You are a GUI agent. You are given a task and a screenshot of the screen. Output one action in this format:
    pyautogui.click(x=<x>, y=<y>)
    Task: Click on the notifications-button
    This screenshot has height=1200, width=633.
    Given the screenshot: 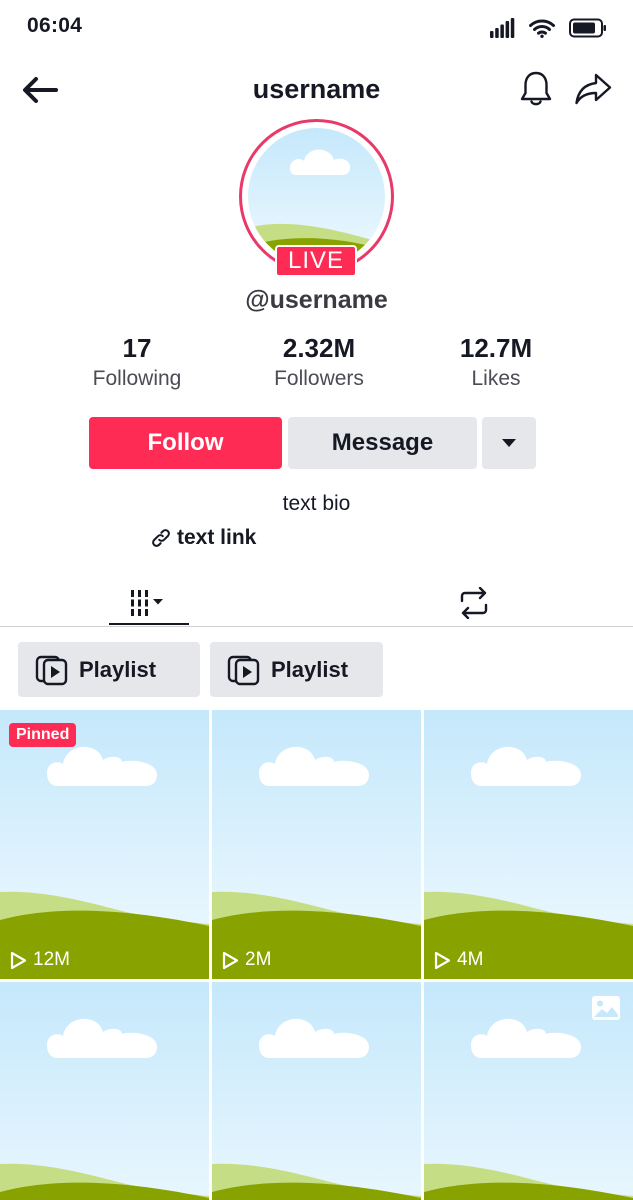 What is the action you would take?
    pyautogui.click(x=536, y=89)
    